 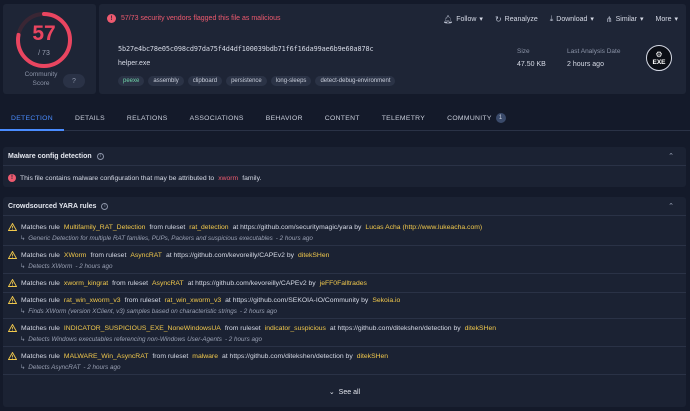 I want to click on yara-rules-header: Crowdsourced YARA rules i ⌃, so click(x=344, y=206).